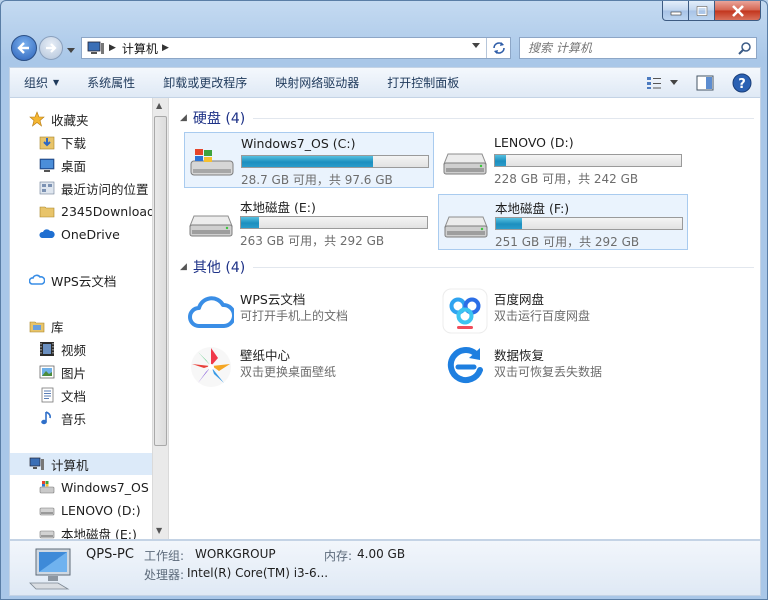 The height and width of the screenshot is (600, 768). Describe the element at coordinates (317, 83) in the screenshot. I see `map-network-drive-button: 映射网络驱动器` at that location.